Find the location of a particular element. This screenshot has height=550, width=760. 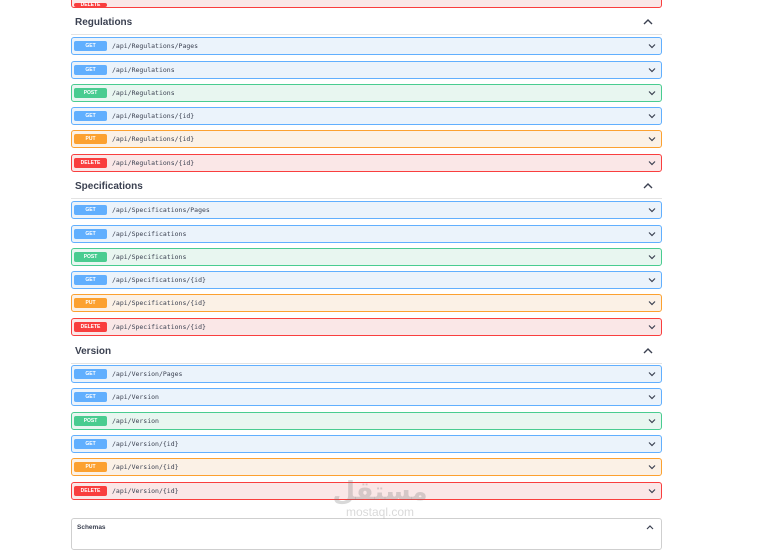

endpoint-row: GET /api/Version/{id} is located at coordinates (366, 444).